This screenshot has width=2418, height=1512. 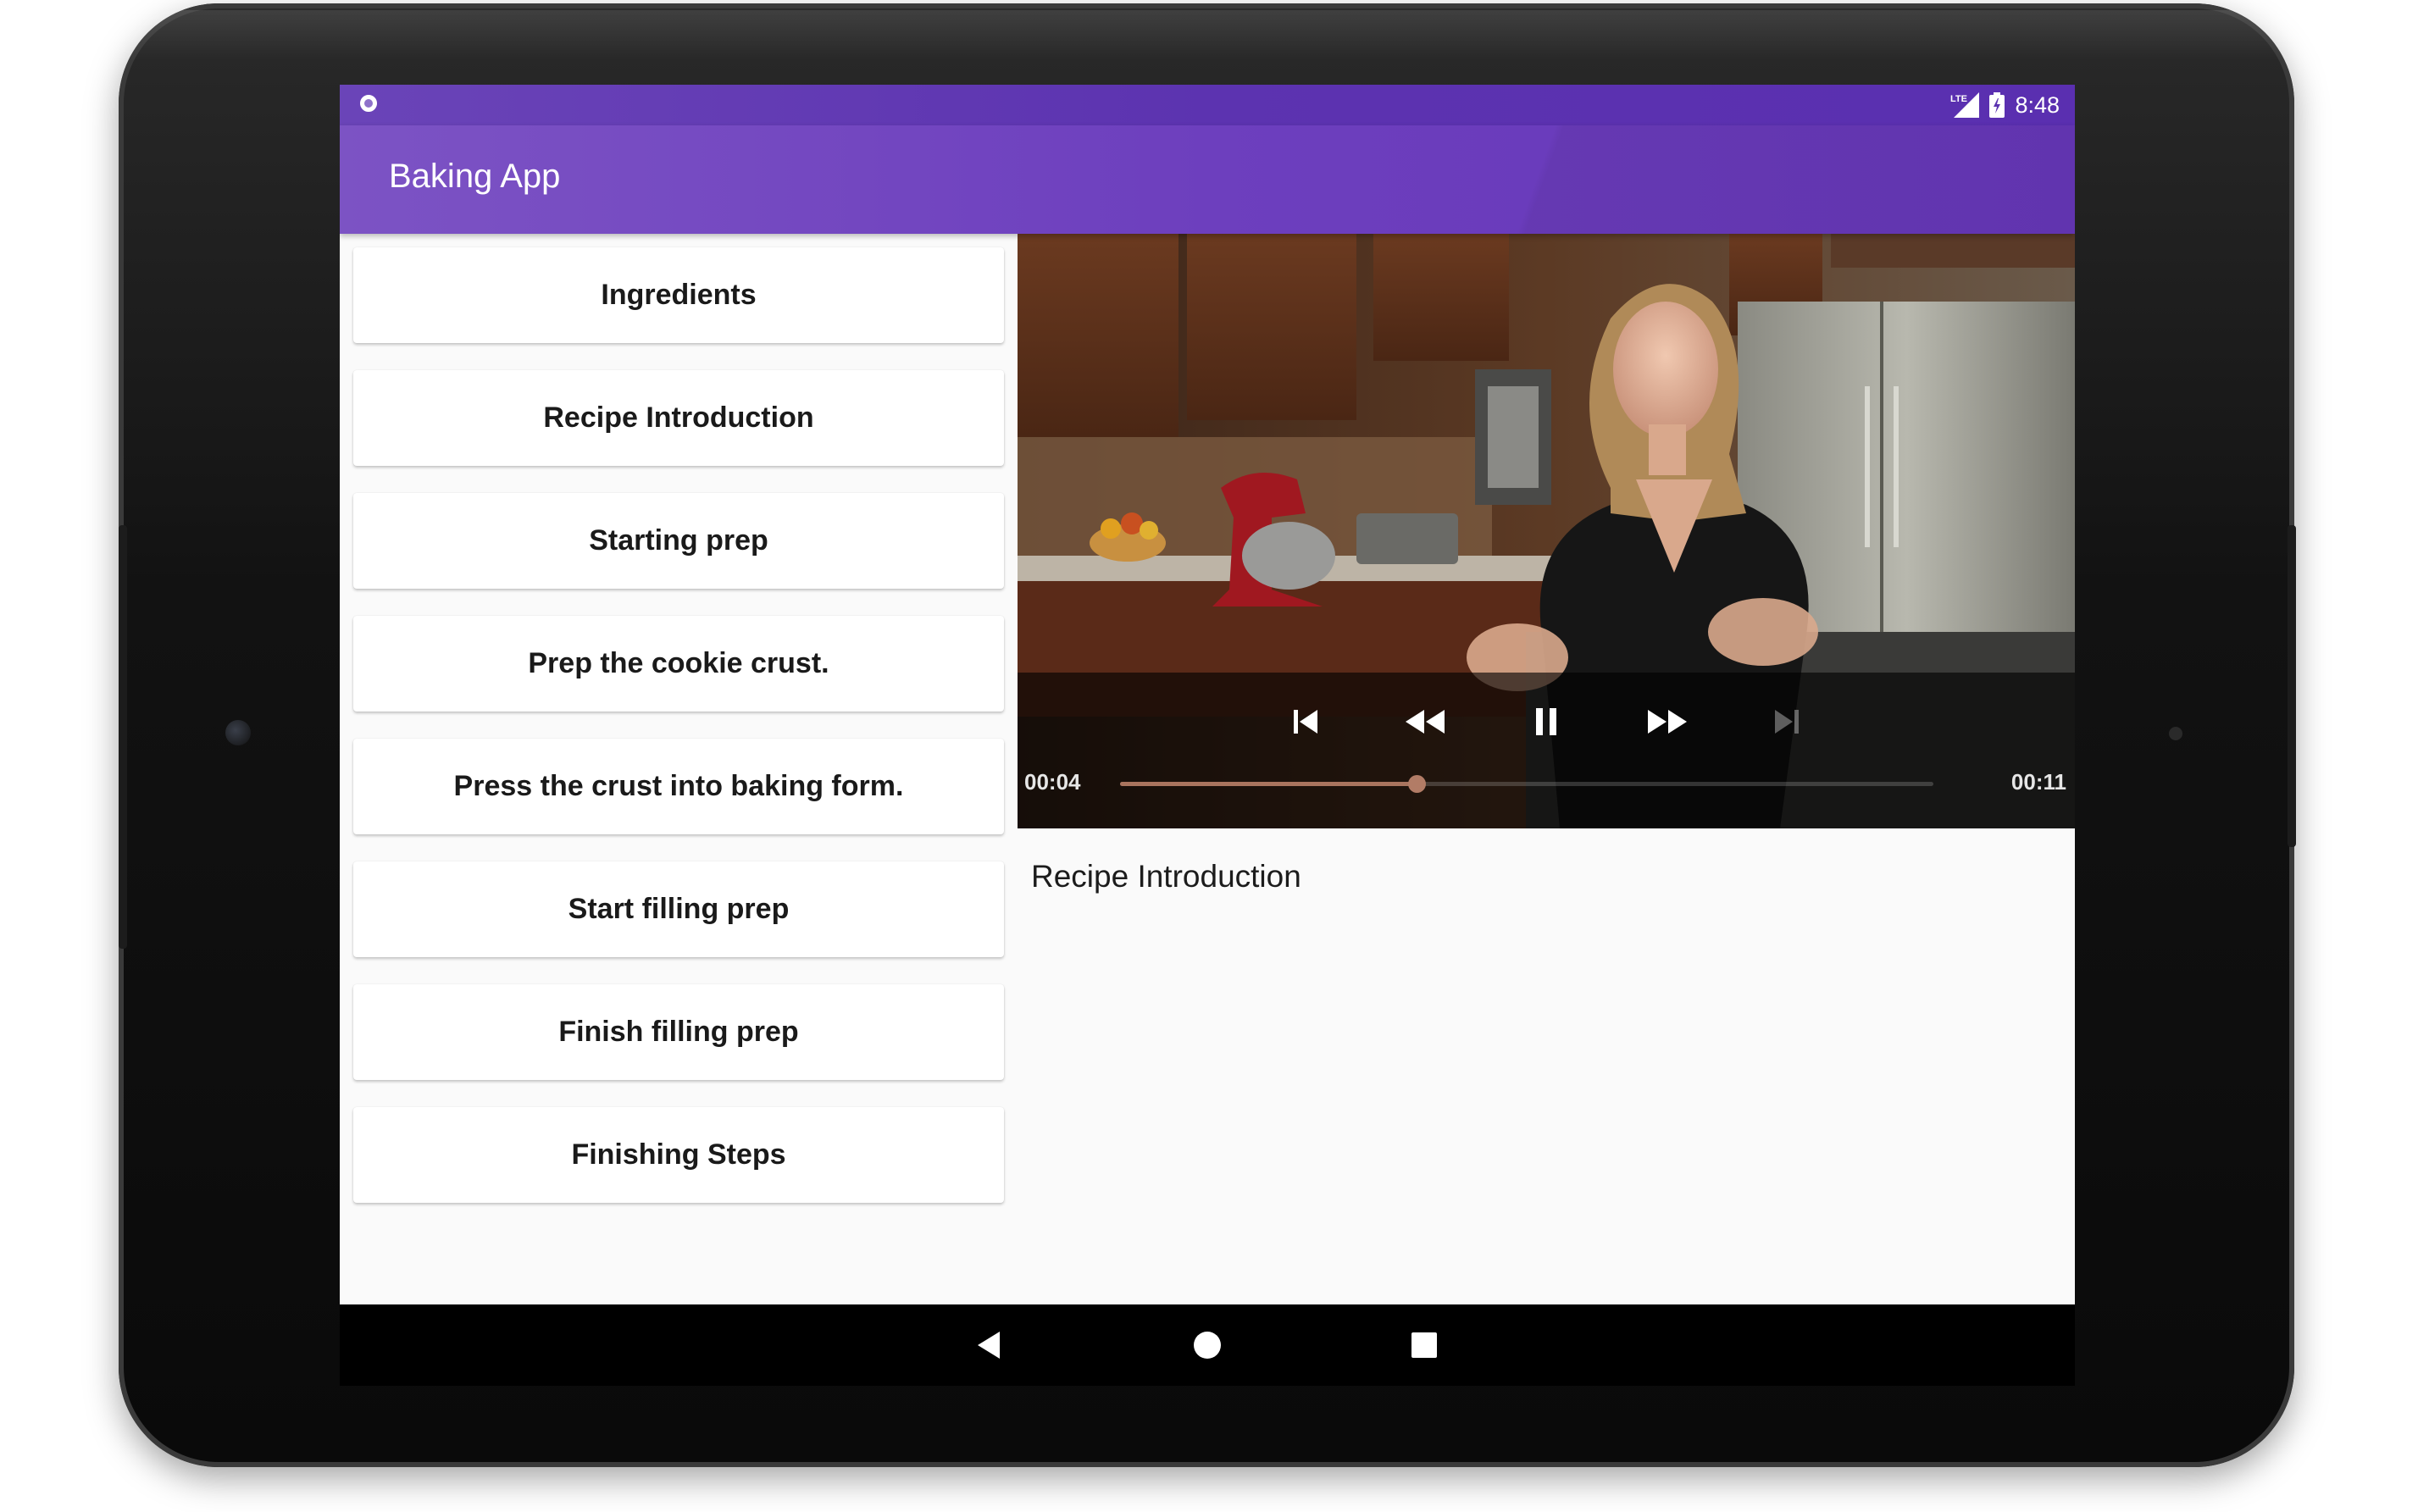 I want to click on step-card-recipe-introduction: Recipe Introduction, so click(x=678, y=418).